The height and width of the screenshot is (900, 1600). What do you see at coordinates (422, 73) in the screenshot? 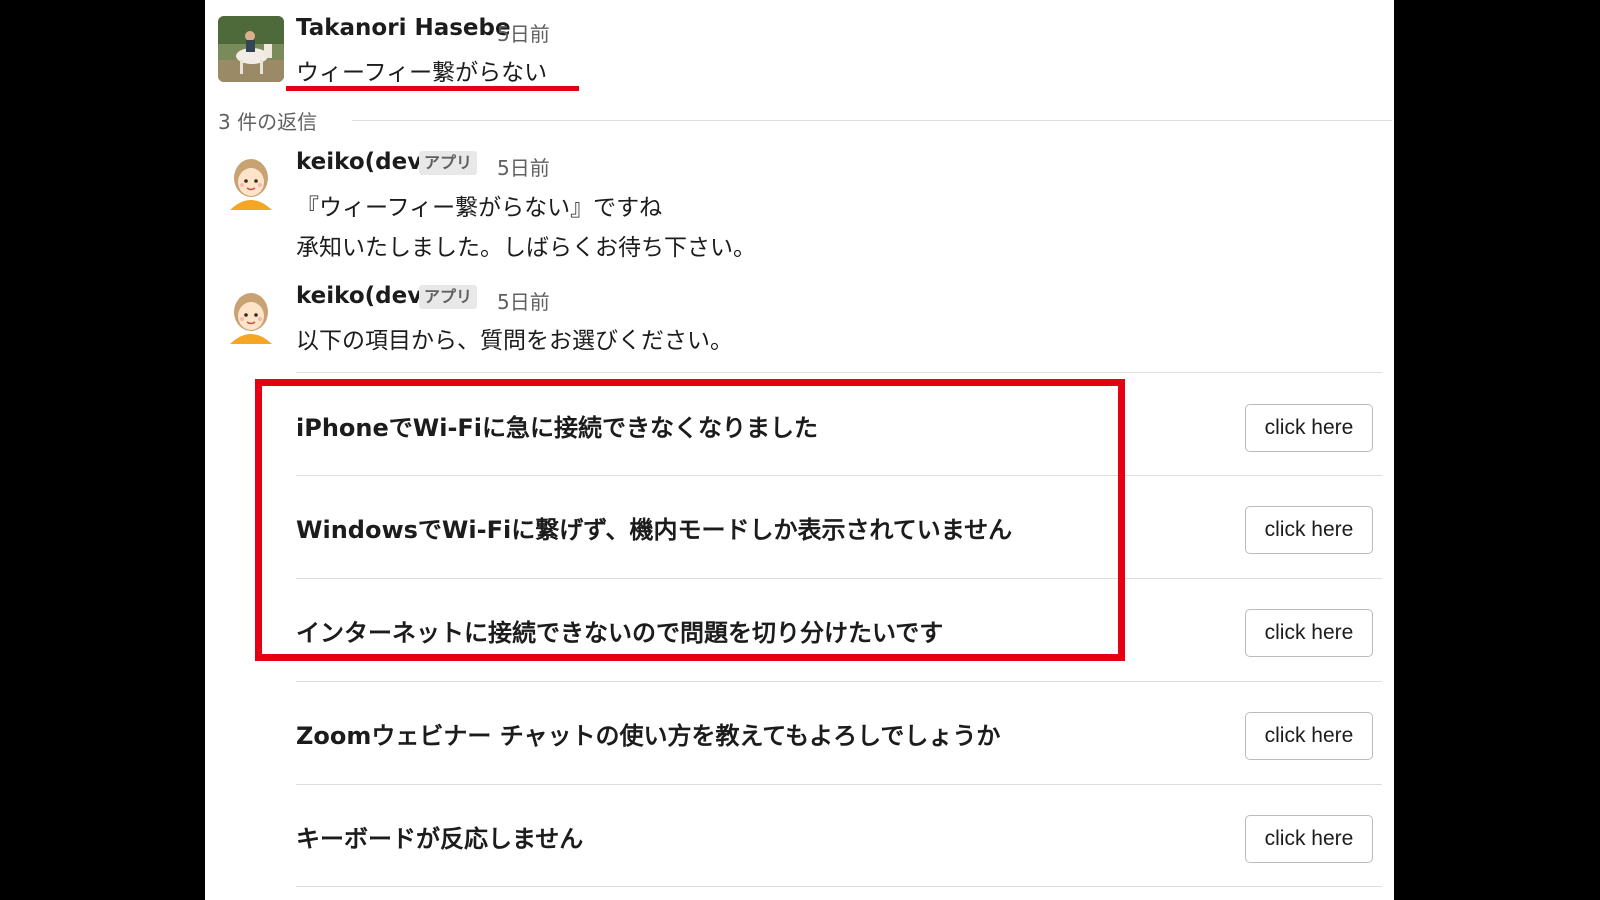
I see `parent-message-text: ウィーフィー繋がらない` at bounding box center [422, 73].